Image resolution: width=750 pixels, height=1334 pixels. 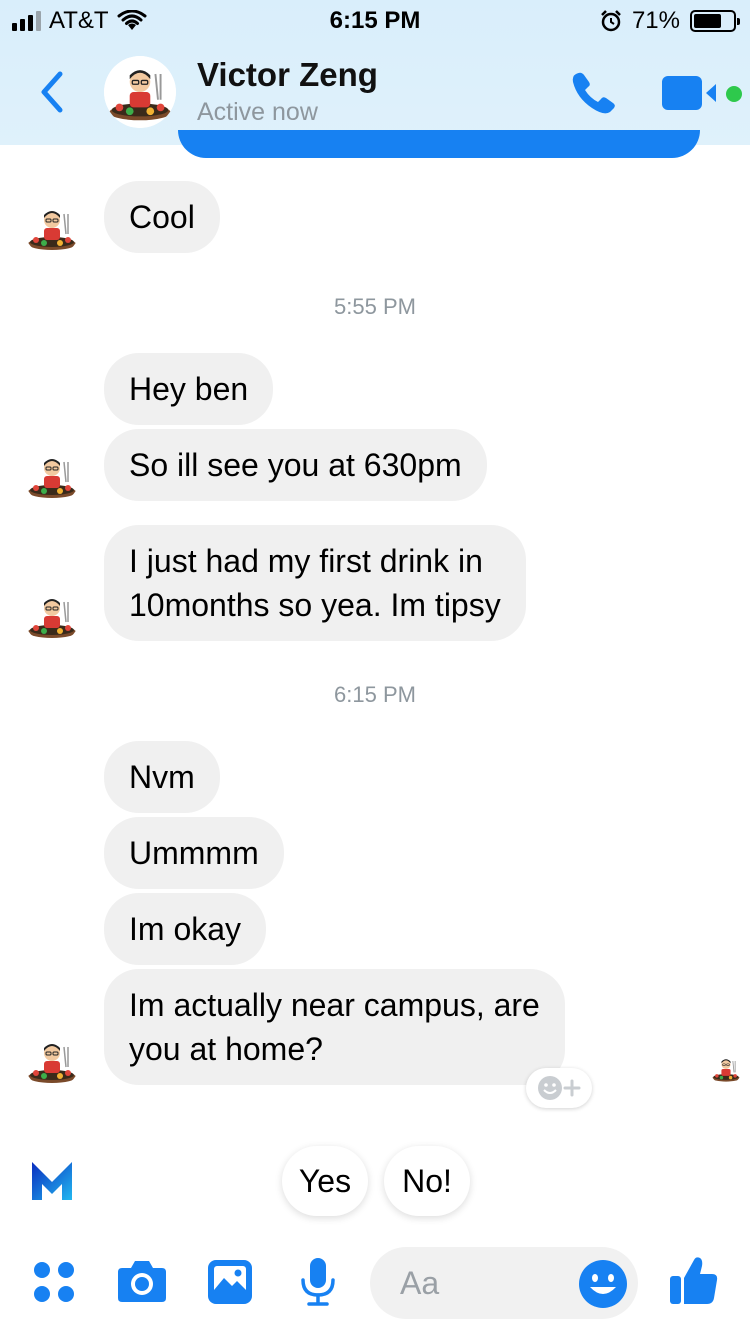 I want to click on camera-icon, so click(x=142, y=1281).